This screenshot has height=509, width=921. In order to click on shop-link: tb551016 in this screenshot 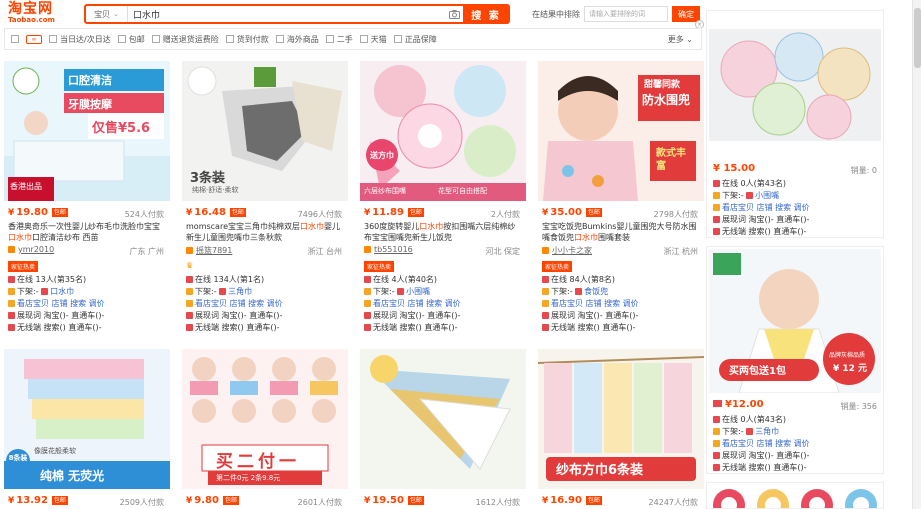, I will do `click(388, 249)`.